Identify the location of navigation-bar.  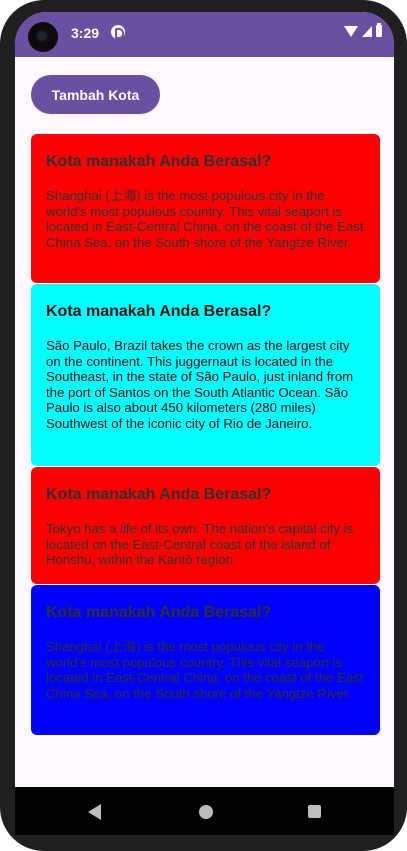
(204, 811).